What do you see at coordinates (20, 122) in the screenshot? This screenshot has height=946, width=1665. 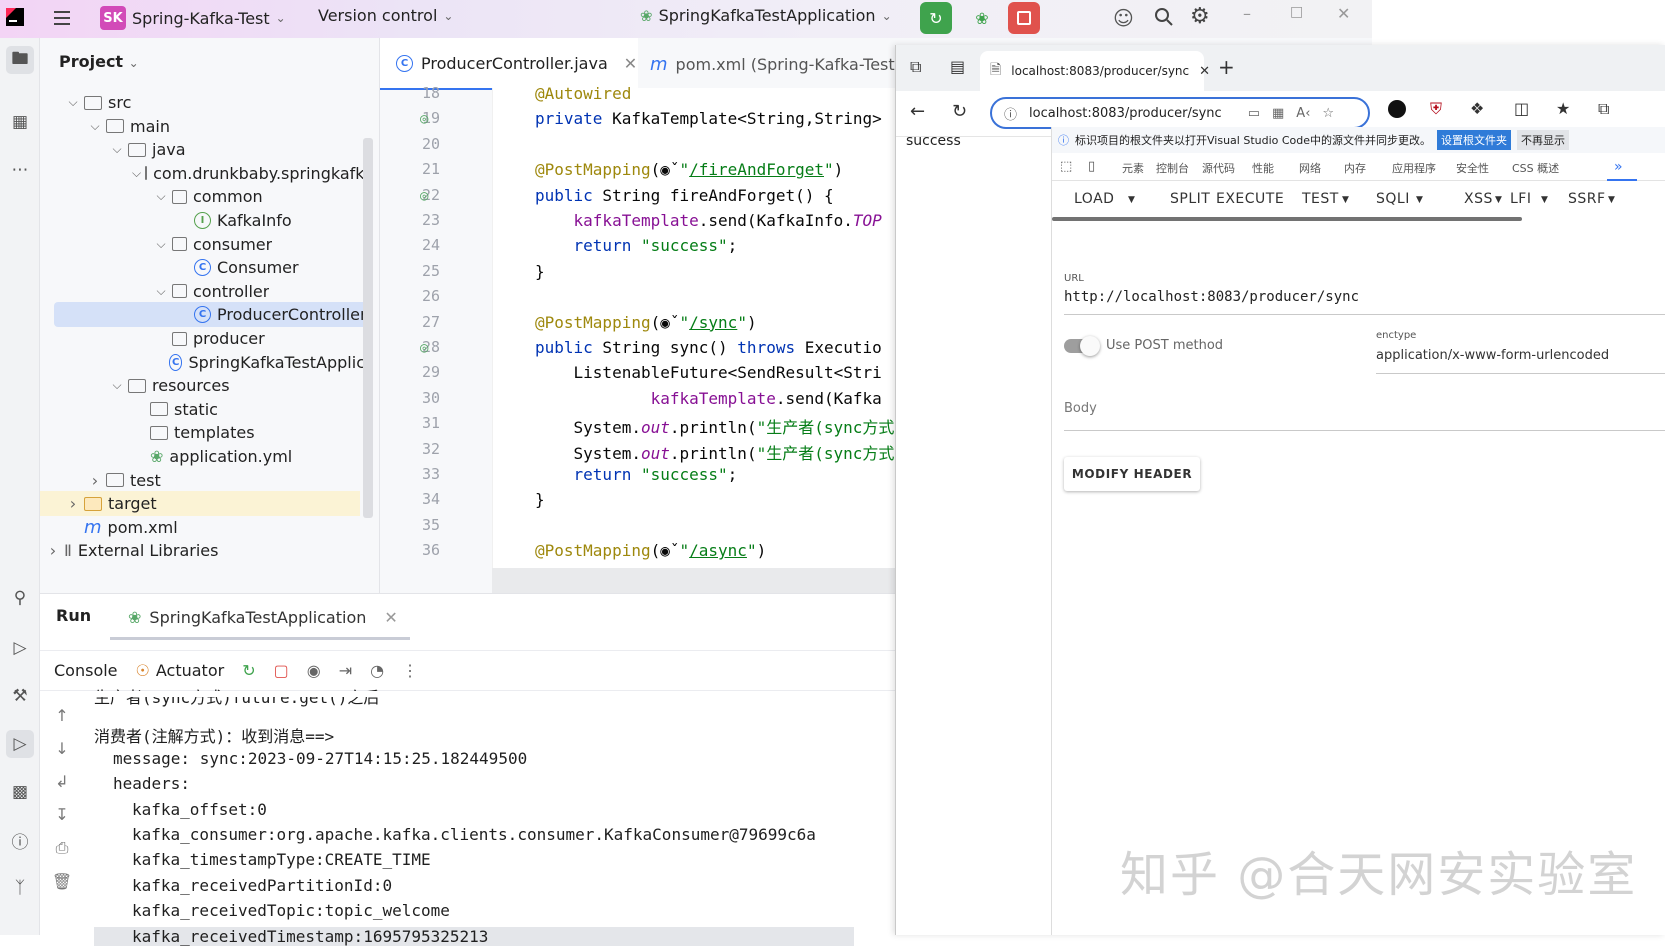 I see `structure-icon: ▦` at bounding box center [20, 122].